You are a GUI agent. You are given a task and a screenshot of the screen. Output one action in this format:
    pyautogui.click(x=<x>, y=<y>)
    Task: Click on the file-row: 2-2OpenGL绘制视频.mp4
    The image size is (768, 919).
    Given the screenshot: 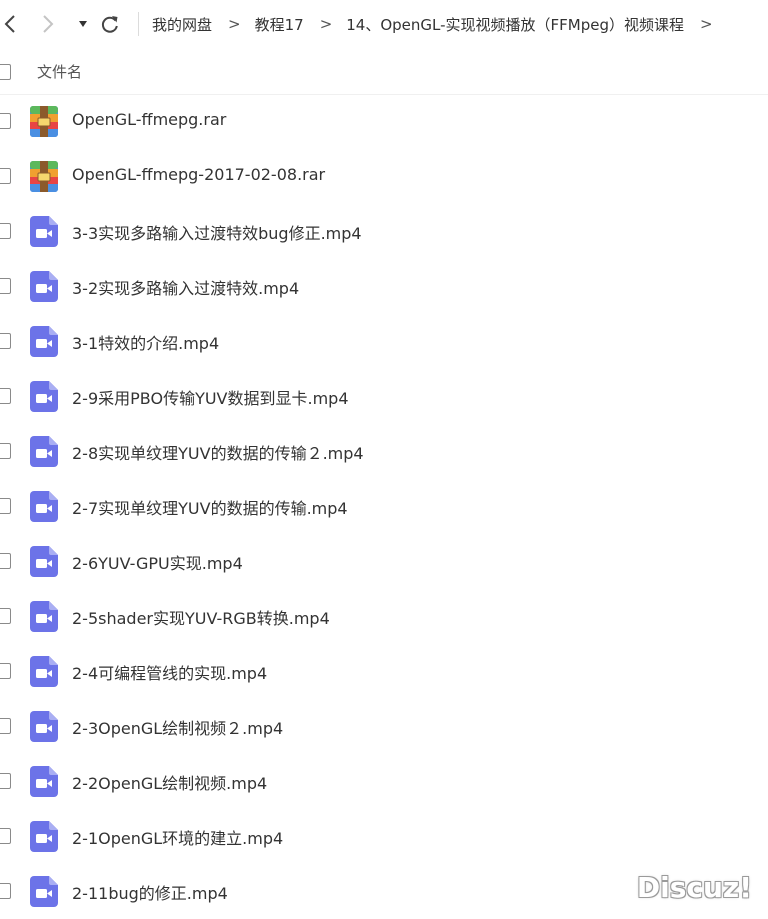 What is the action you would take?
    pyautogui.click(x=384, y=781)
    